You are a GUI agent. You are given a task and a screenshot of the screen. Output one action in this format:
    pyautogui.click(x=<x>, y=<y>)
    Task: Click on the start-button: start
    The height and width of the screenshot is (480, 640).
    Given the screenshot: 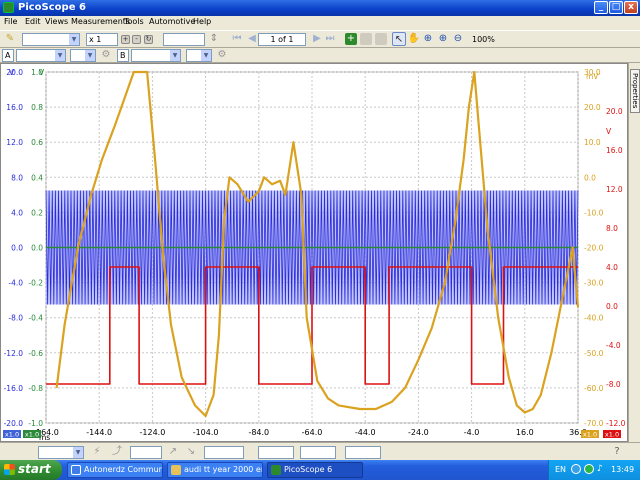 What is the action you would take?
    pyautogui.click(x=31, y=470)
    